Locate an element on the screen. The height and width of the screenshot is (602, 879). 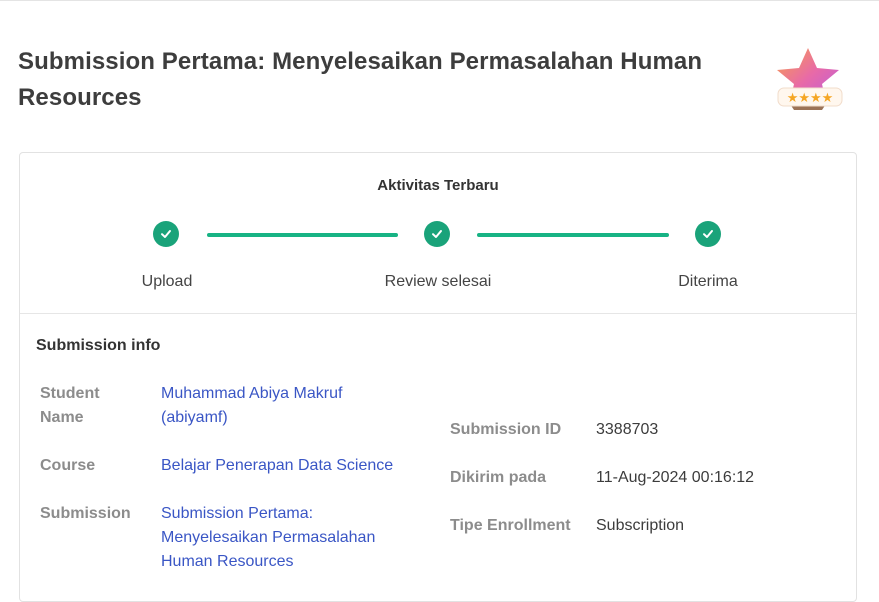
step-label-diterima: Diterima is located at coordinates (708, 281).